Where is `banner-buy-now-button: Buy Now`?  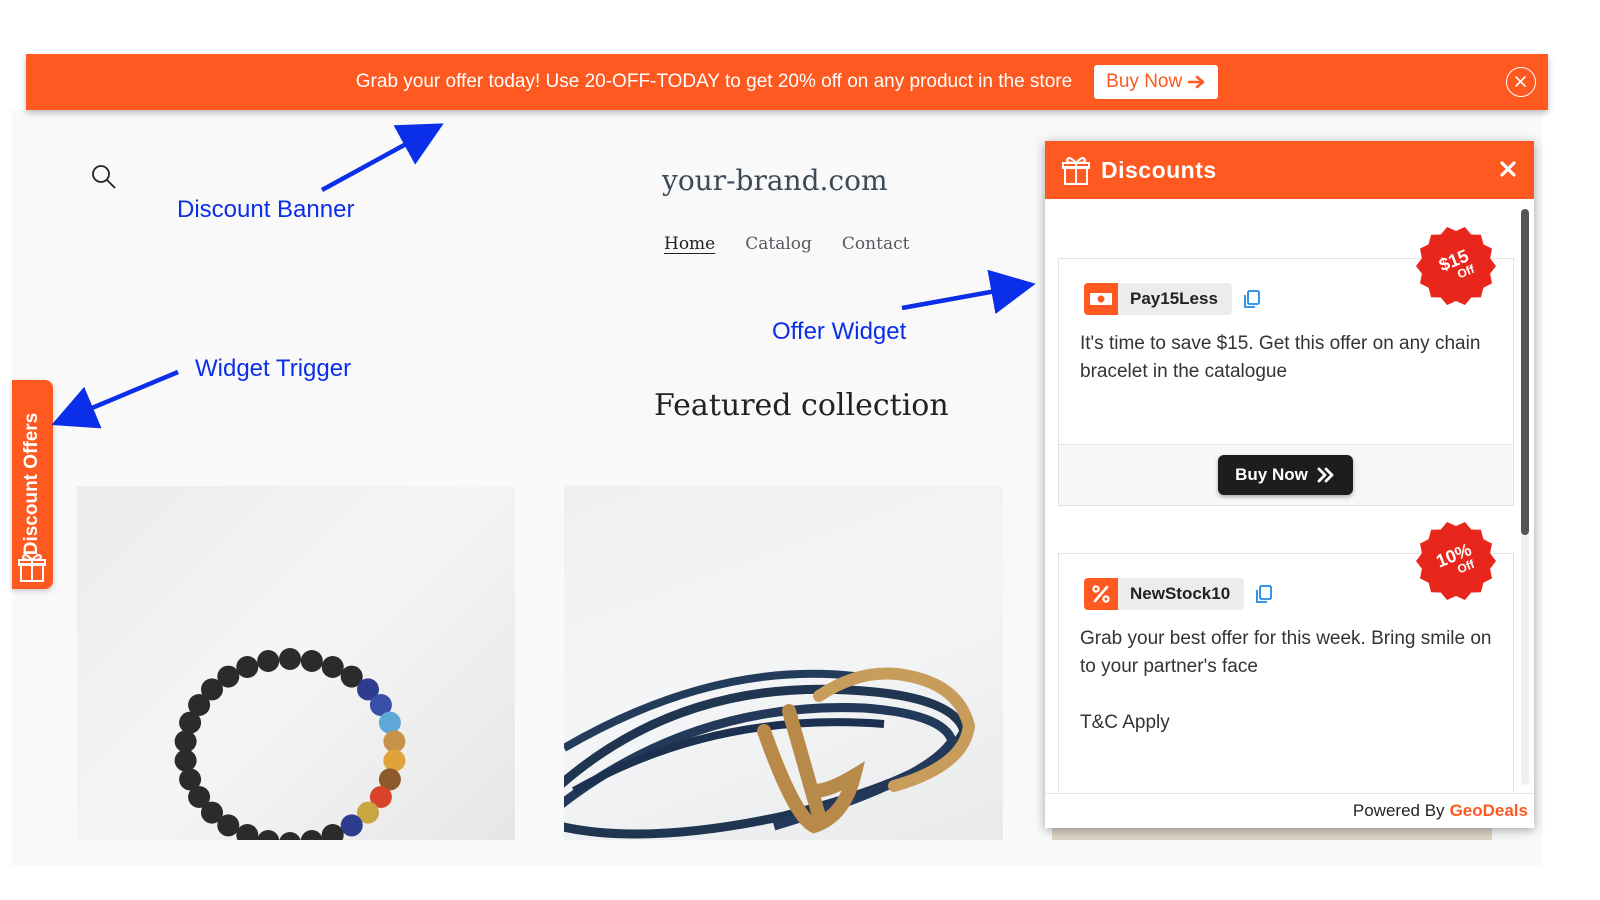
banner-buy-now-button: Buy Now is located at coordinates (1156, 82).